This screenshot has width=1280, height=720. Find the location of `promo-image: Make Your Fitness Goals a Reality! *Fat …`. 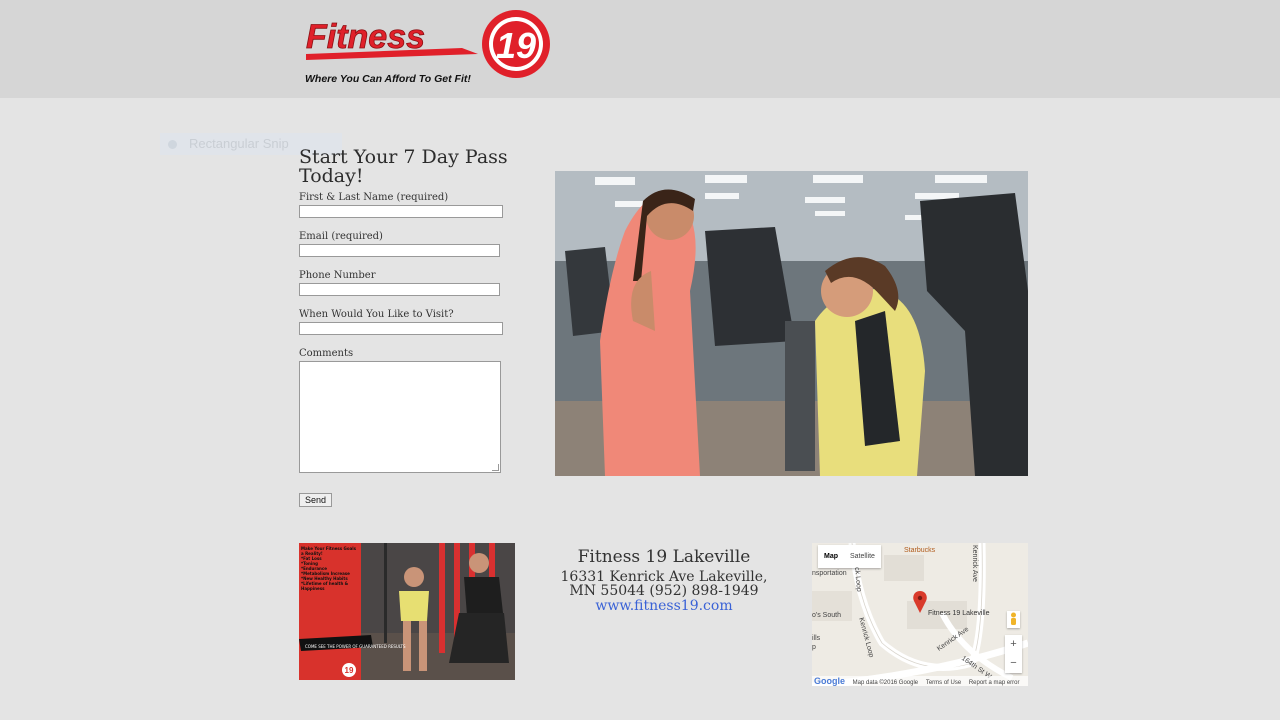

promo-image: Make Your Fitness Goals a Reality! *Fat … is located at coordinates (407, 611).